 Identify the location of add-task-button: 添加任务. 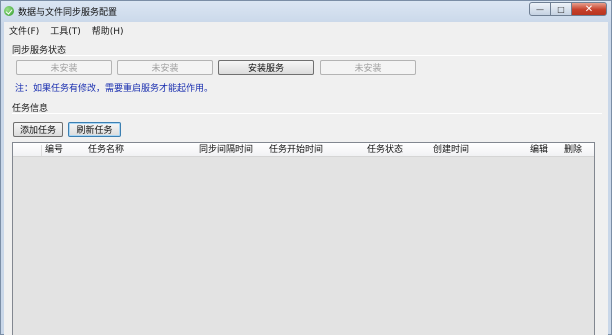
(38, 129).